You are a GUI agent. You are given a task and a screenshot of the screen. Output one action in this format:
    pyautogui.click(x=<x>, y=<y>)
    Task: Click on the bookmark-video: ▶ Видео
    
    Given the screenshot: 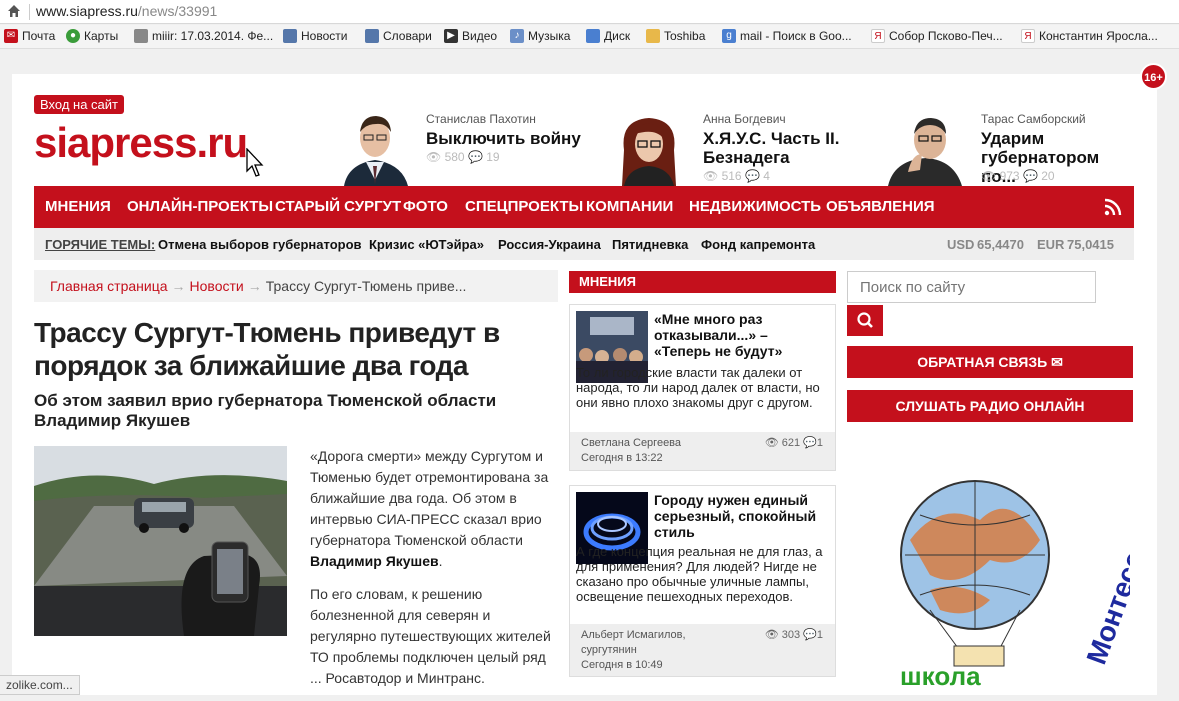 What is the action you would take?
    pyautogui.click(x=470, y=36)
    